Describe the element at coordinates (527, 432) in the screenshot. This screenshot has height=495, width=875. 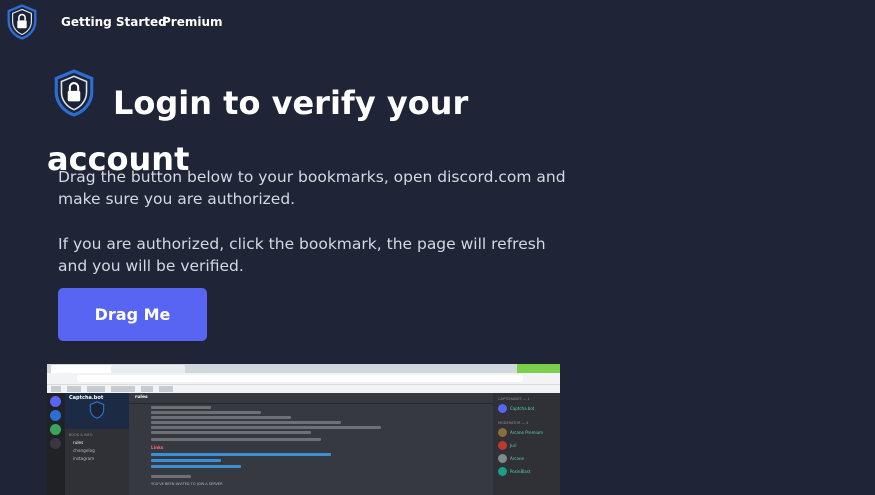
I see `member-name: Arcane Premium` at that location.